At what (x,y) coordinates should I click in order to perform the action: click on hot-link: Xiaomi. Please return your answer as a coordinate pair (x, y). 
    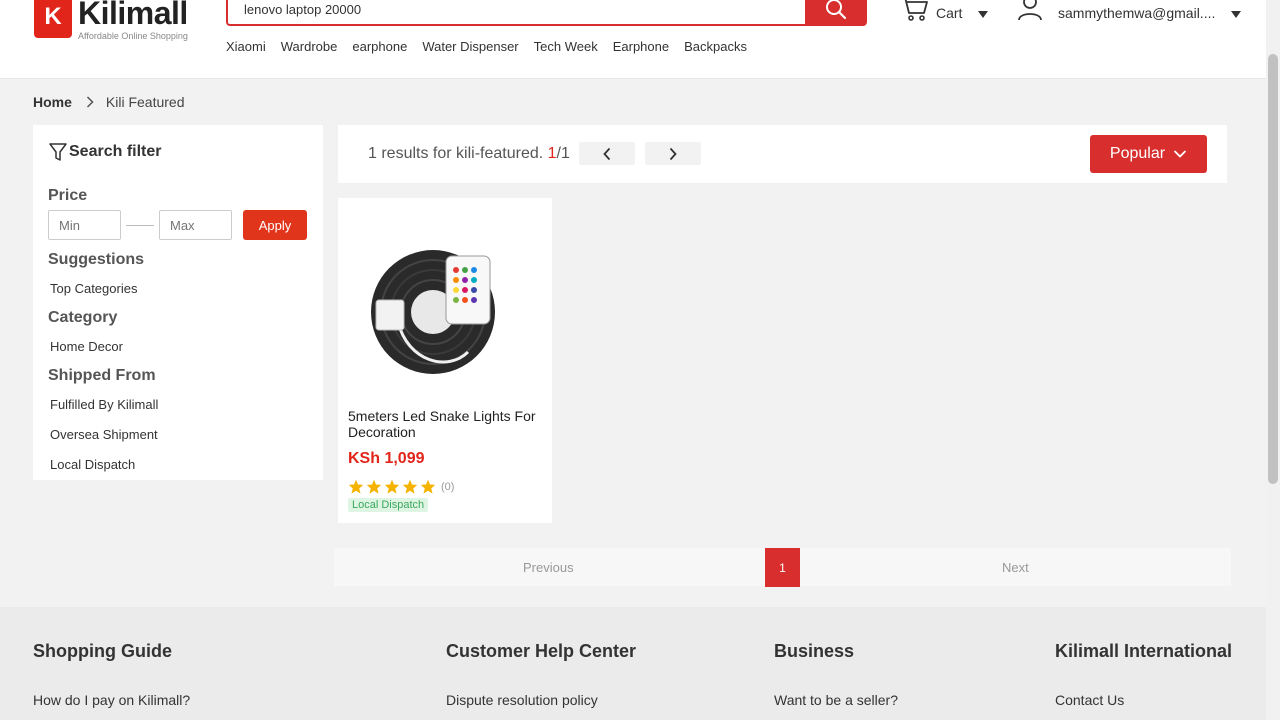
    Looking at the image, I should click on (246, 46).